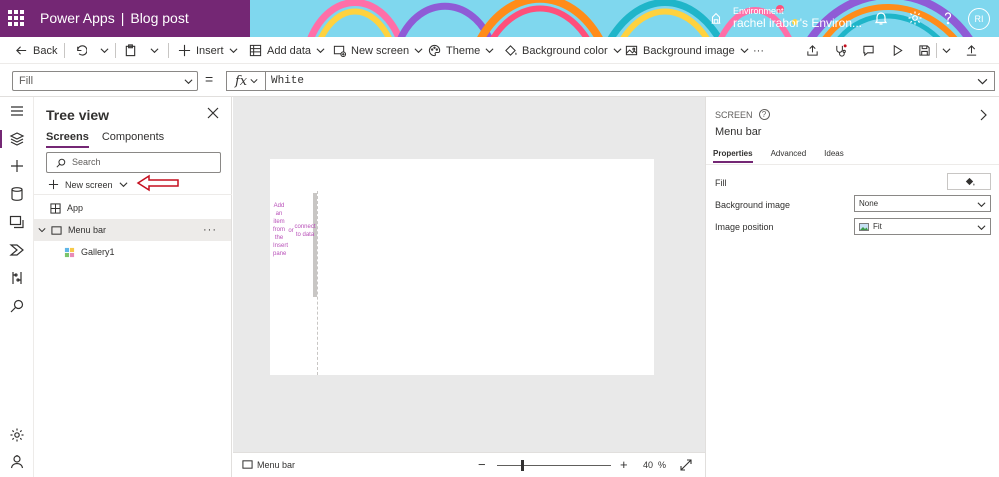  What do you see at coordinates (88, 184) in the screenshot?
I see `tree-new-screen-button: New screen` at bounding box center [88, 184].